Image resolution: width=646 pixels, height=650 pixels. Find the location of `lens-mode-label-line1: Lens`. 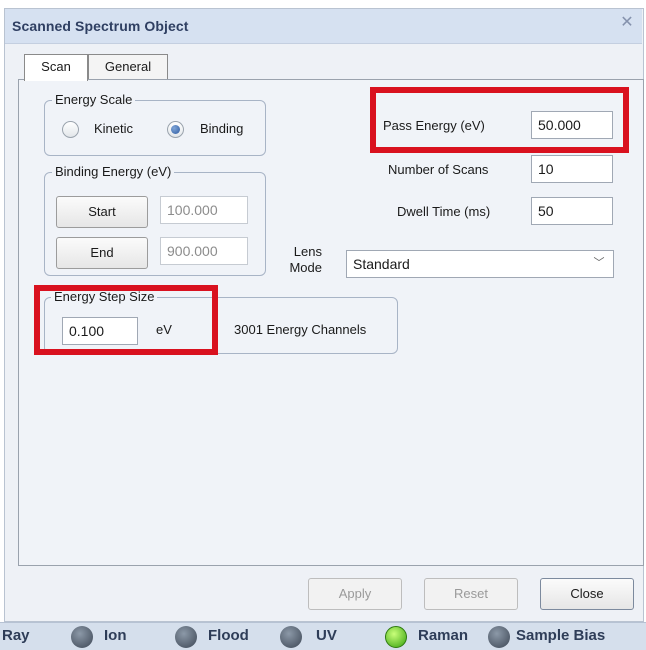

lens-mode-label-line1: Lens is located at coordinates (307, 251).